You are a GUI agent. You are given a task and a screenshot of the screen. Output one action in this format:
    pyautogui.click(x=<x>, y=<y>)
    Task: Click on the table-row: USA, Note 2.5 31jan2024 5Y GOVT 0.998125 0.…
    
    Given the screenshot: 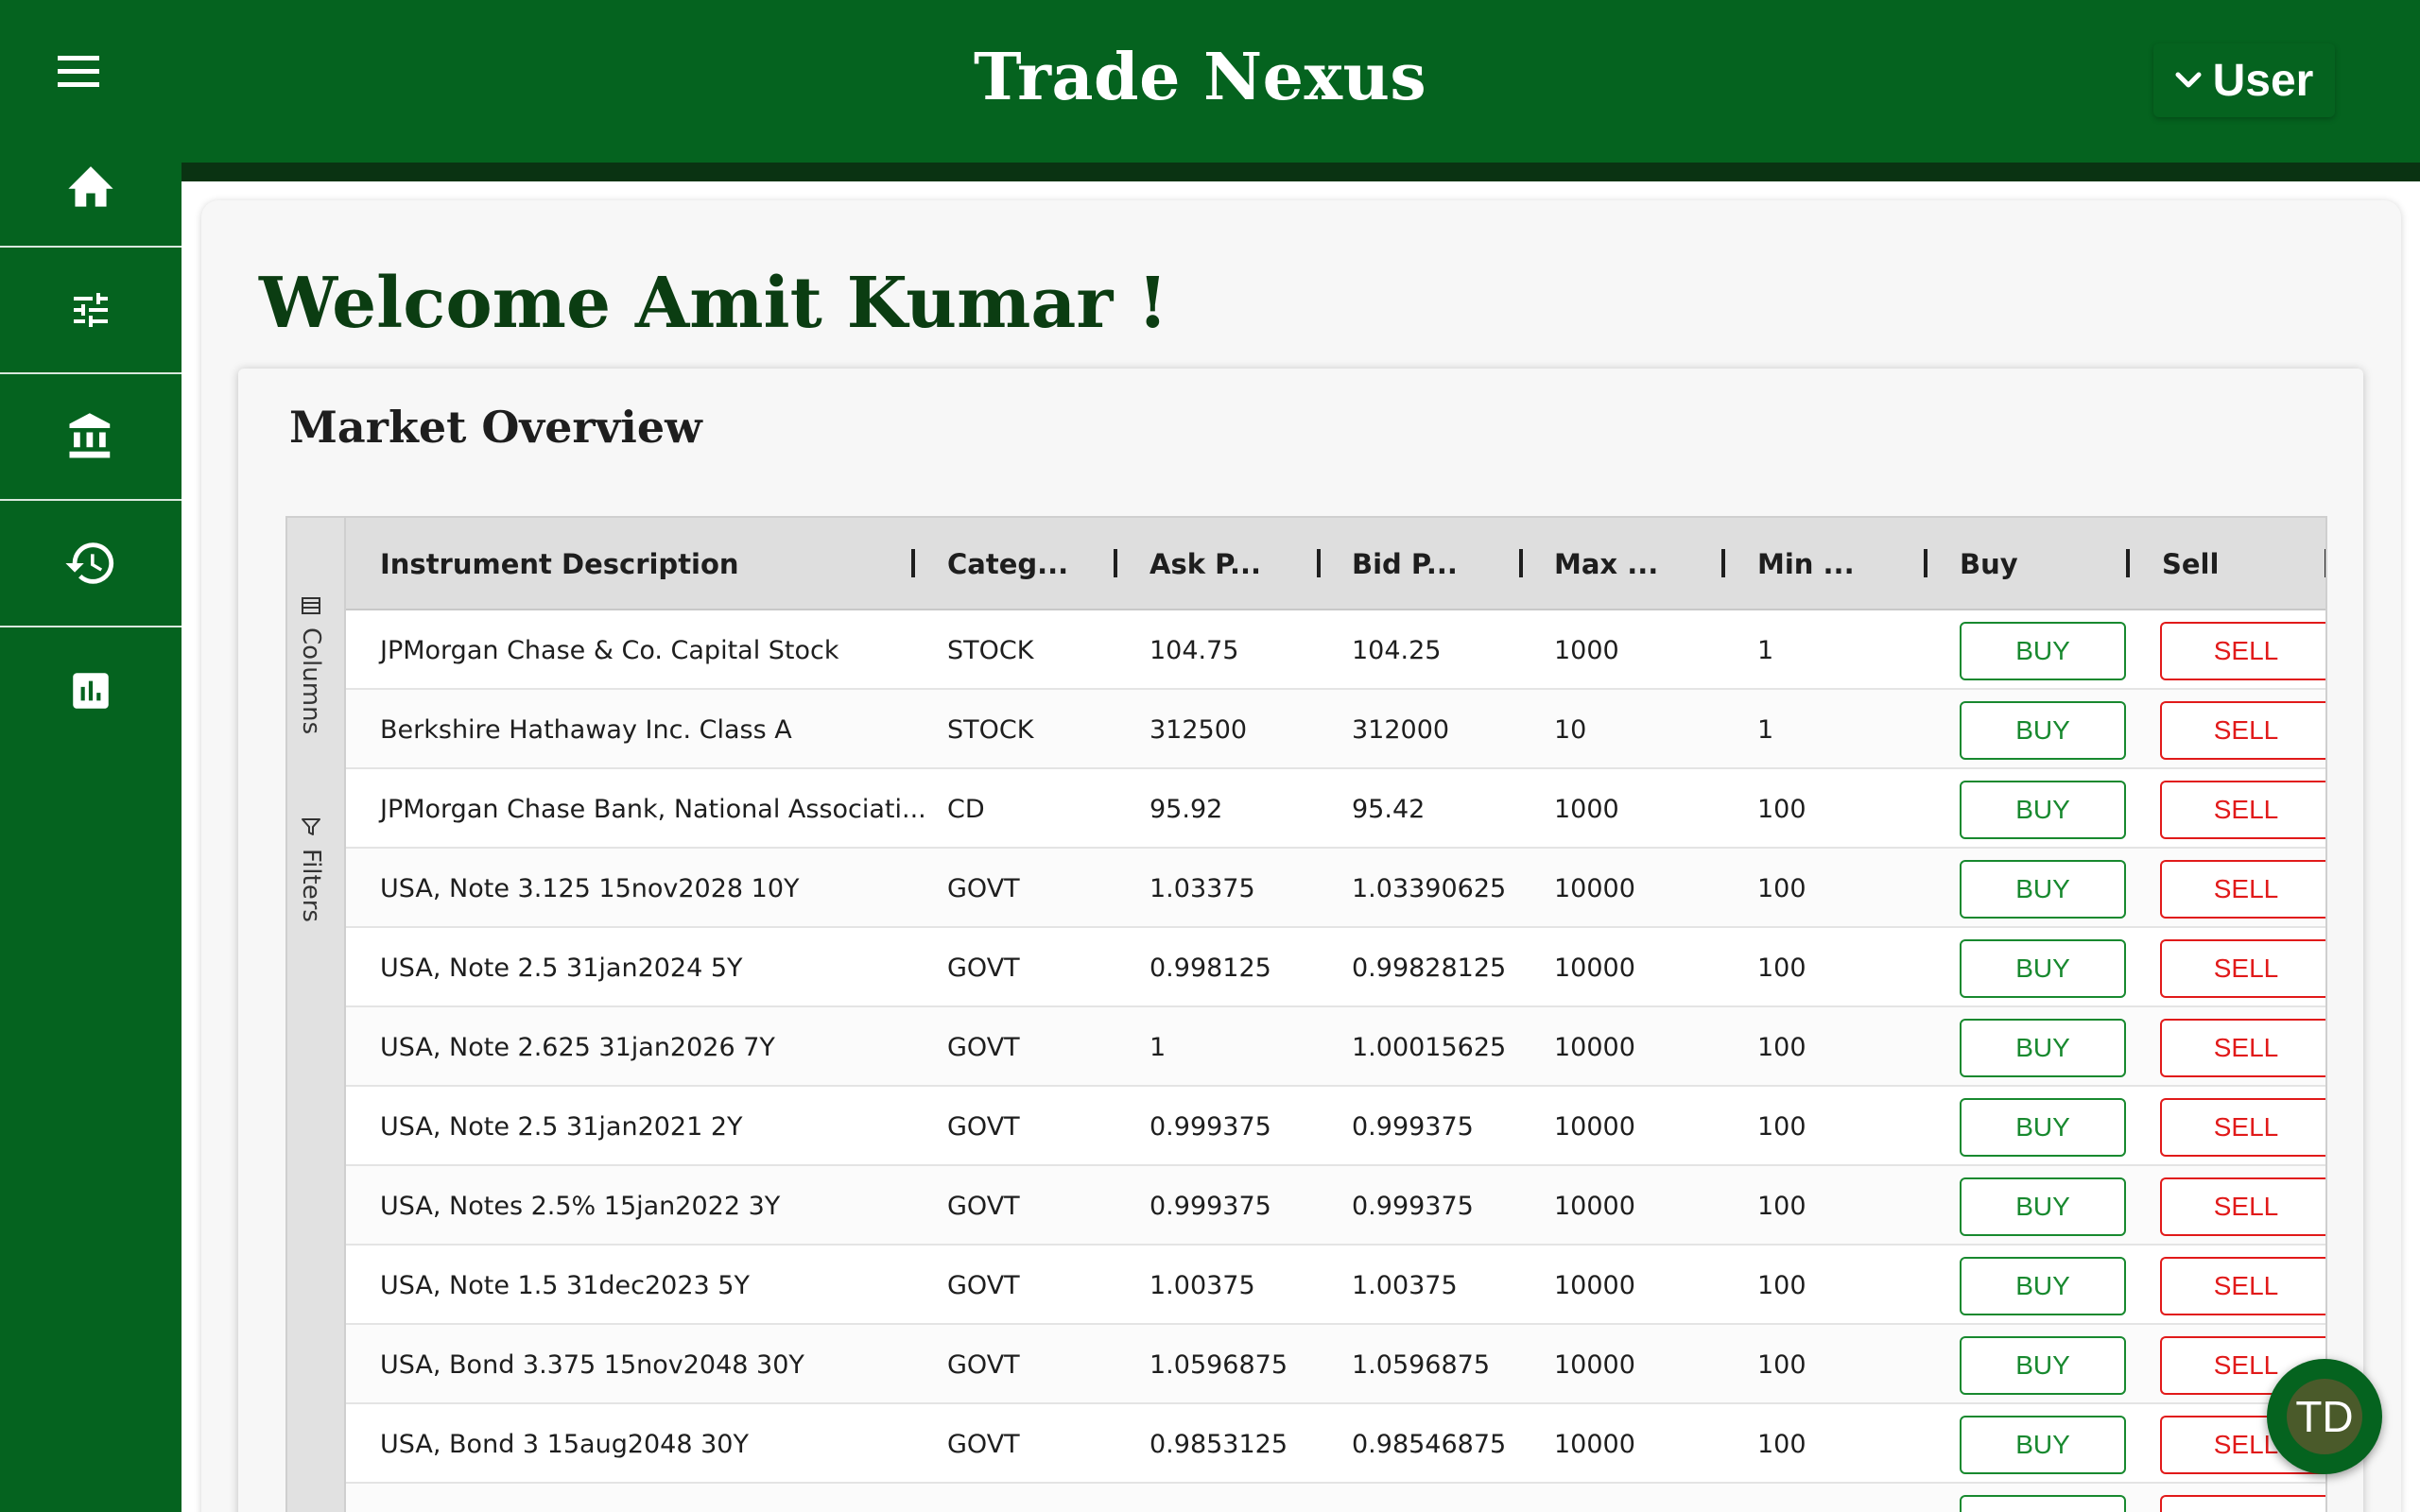 What is the action you would take?
    pyautogui.click(x=1335, y=967)
    